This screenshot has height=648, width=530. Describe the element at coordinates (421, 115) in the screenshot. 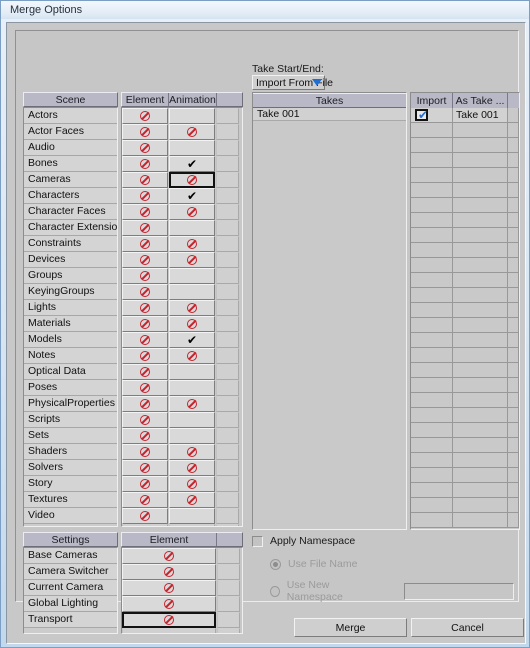

I see `import-checkbox: ✔` at that location.